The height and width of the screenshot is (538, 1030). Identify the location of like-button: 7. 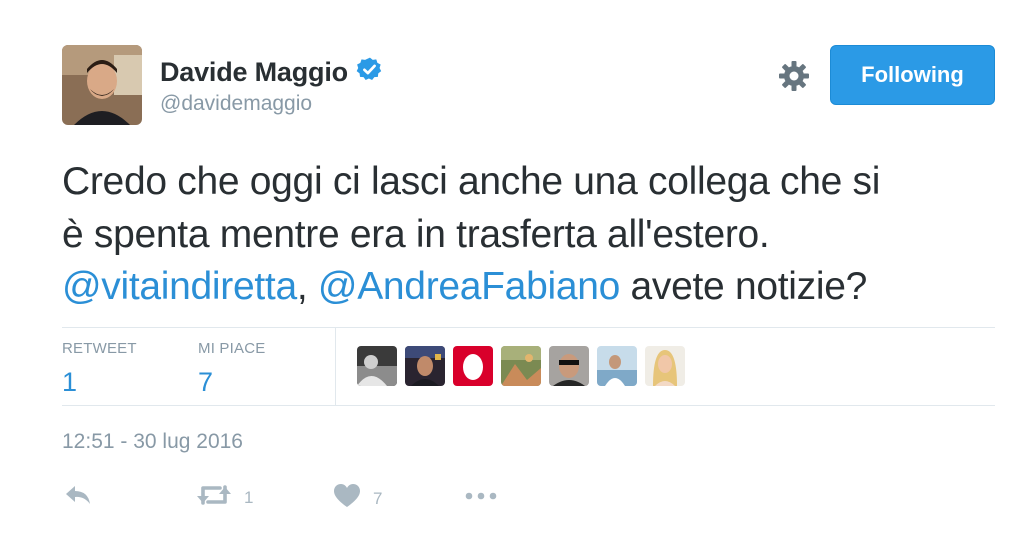
(357, 498).